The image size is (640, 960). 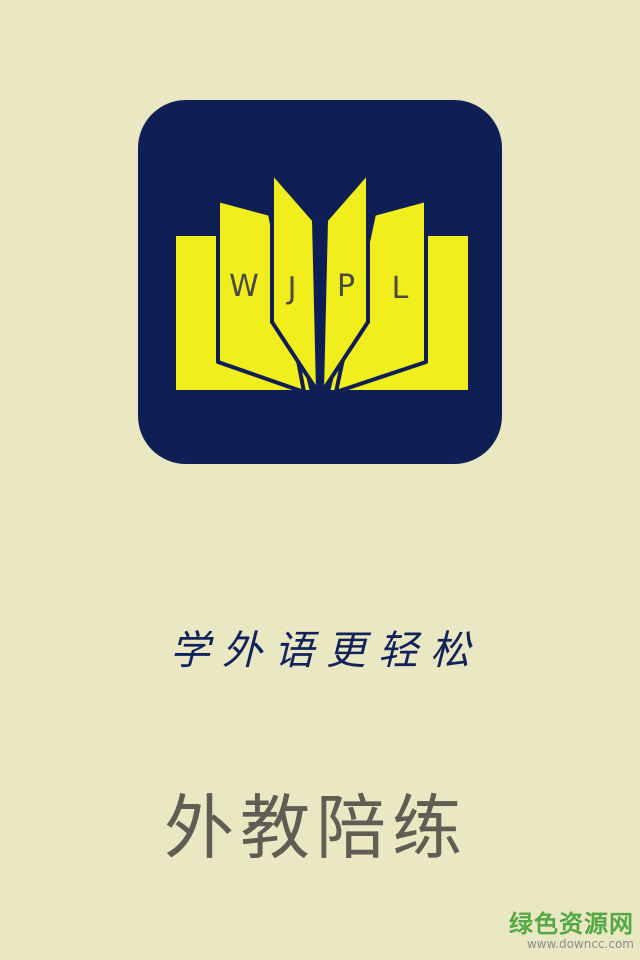 I want to click on logo-letter-l: L, so click(x=400, y=288).